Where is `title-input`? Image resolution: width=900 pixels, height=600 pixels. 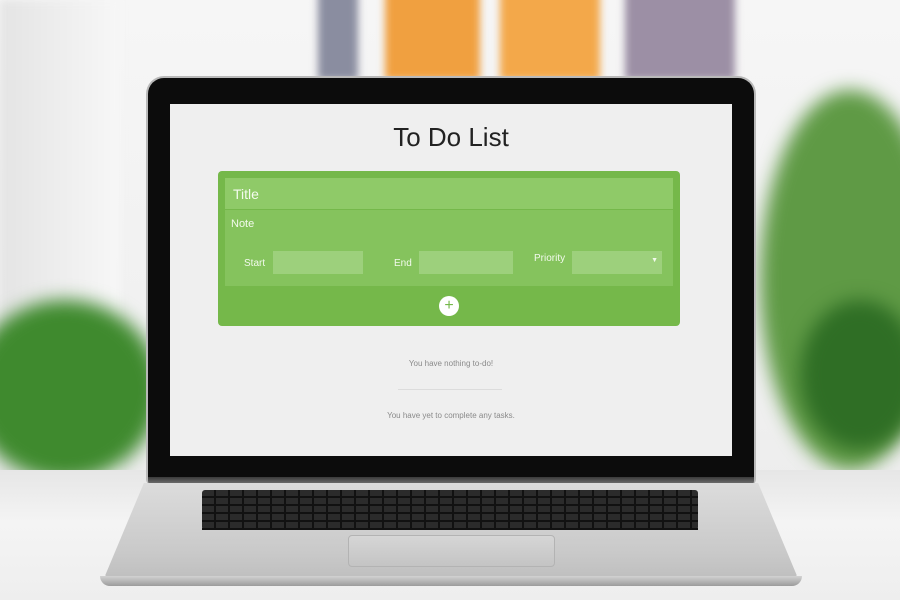 title-input is located at coordinates (449, 193).